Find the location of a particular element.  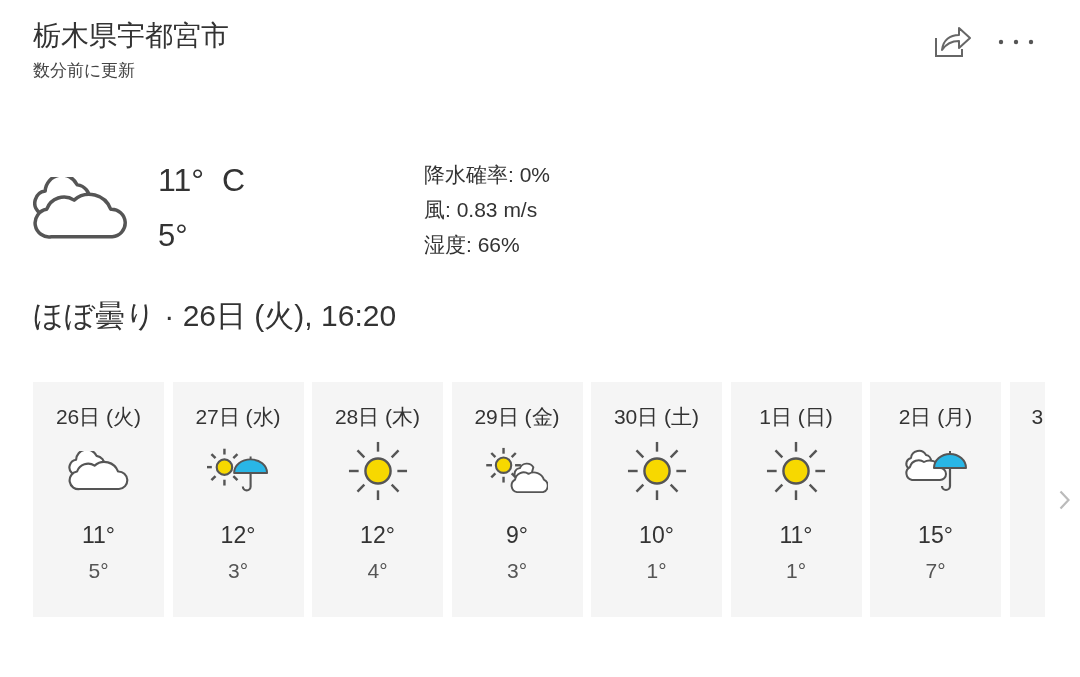

day-label: 2日 (月) is located at coordinates (935, 417).